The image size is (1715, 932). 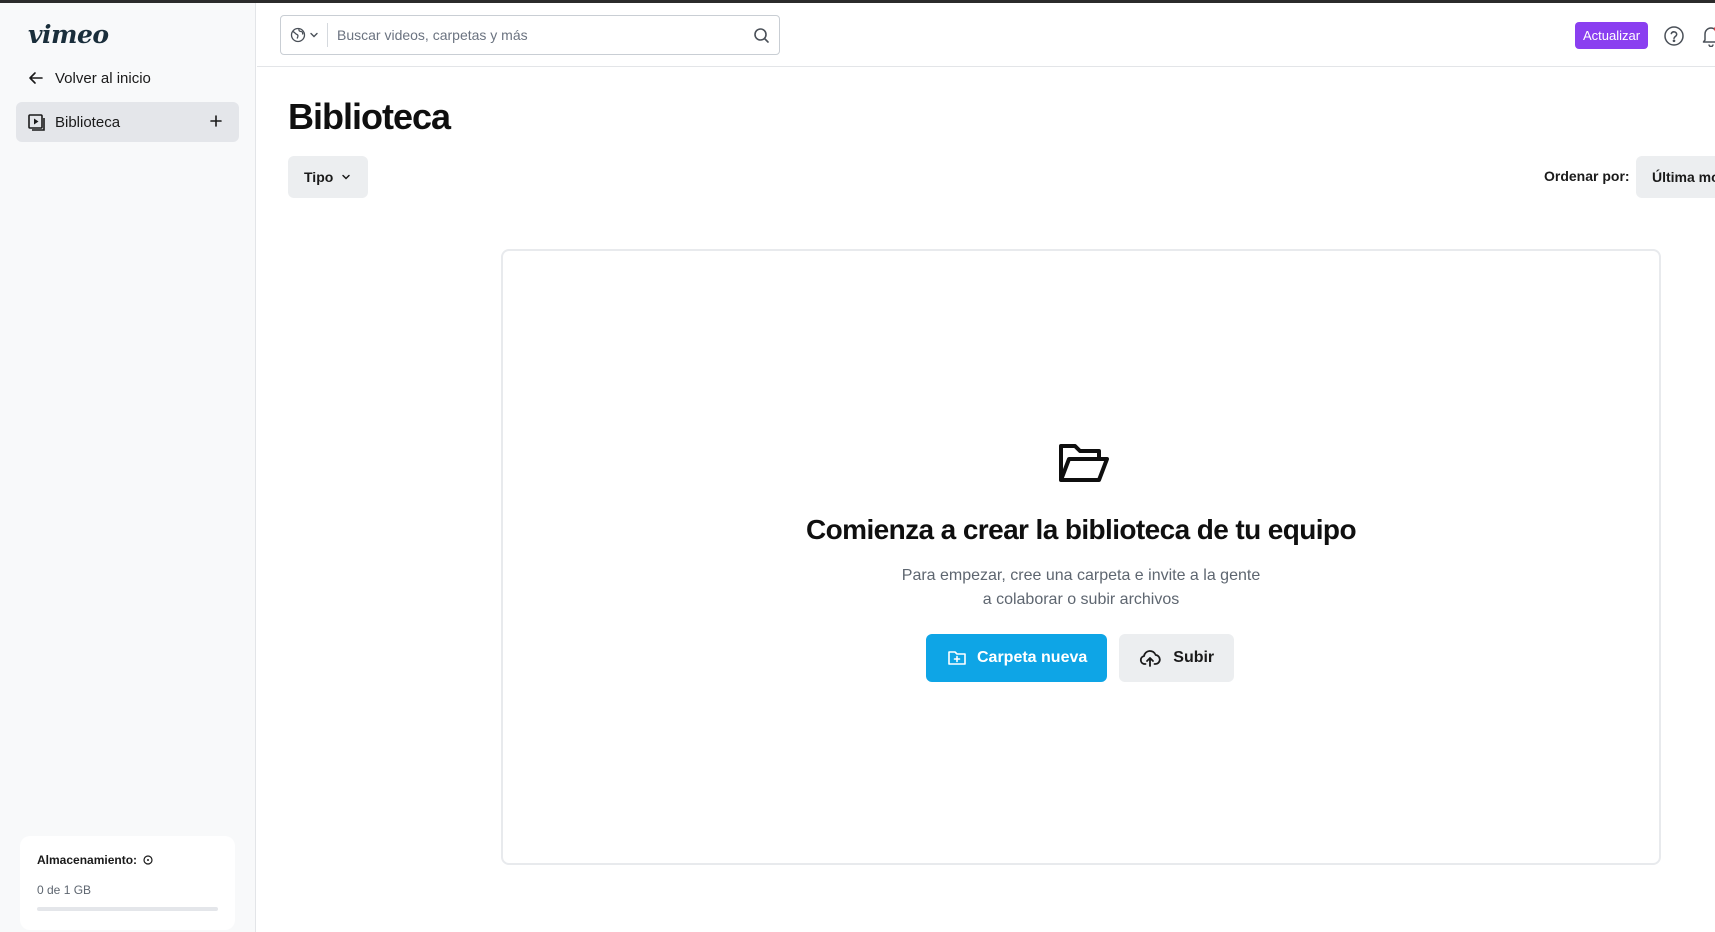 I want to click on search-input, so click(x=535, y=35).